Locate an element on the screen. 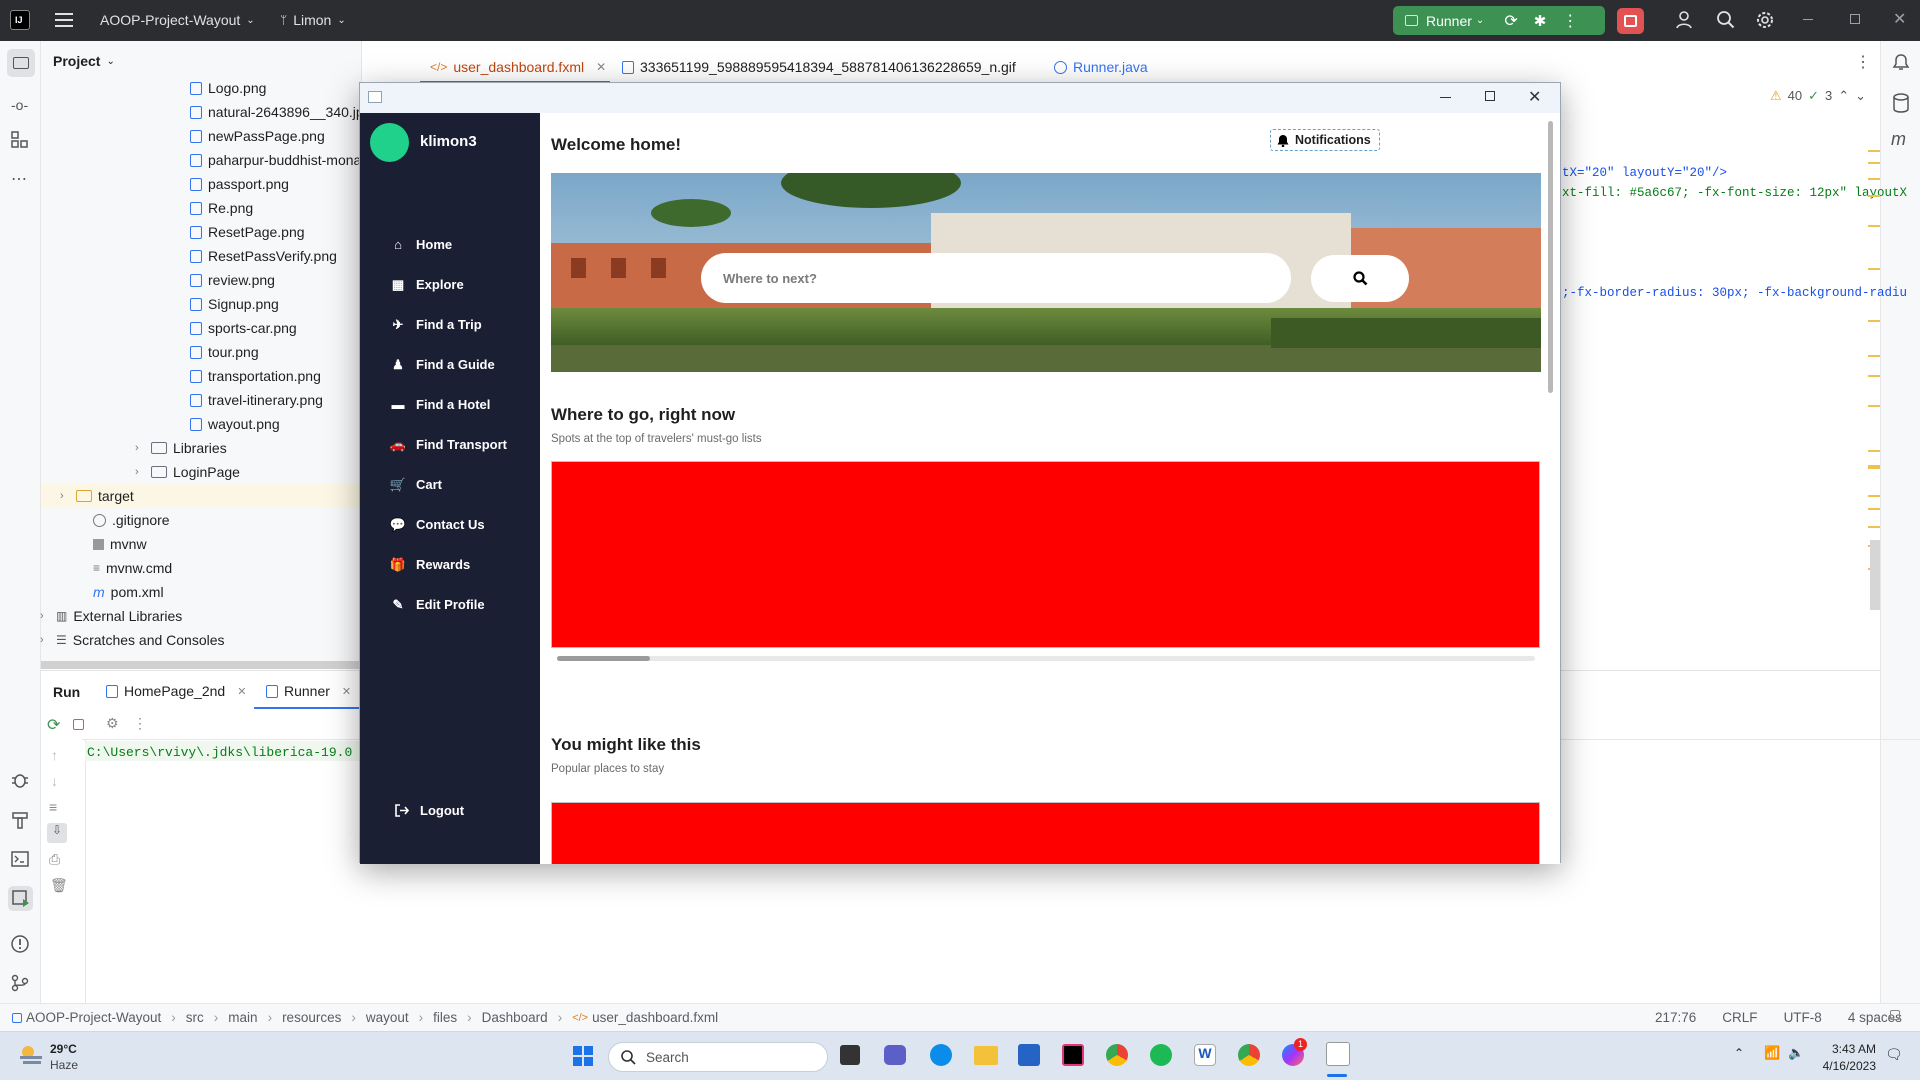 This screenshot has height=1080, width=1920. search-everywhere-icon is located at coordinates (1726, 20).